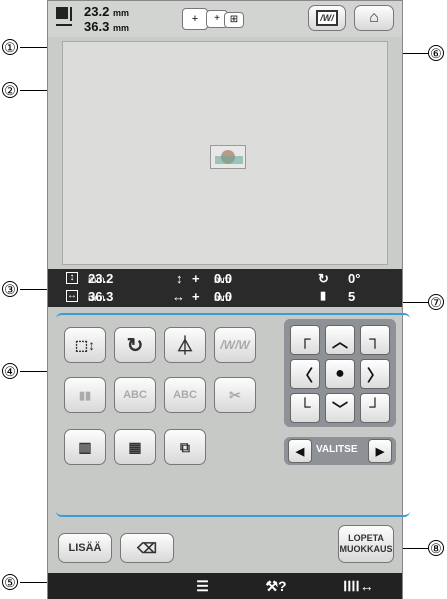  I want to click on spacing-text-label: ABC, so click(185, 395).